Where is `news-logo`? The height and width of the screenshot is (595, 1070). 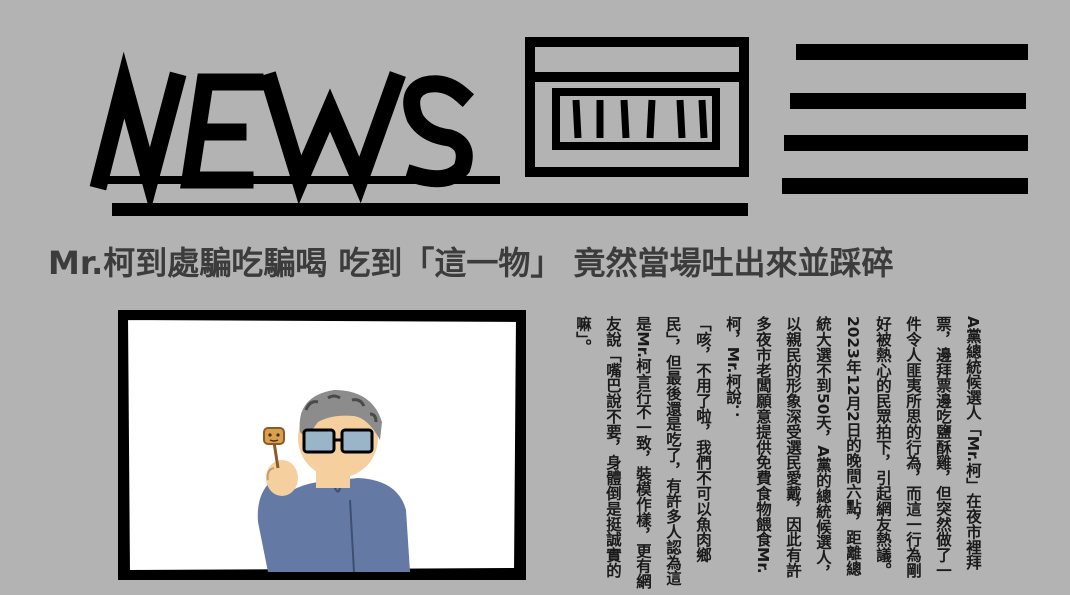
news-logo is located at coordinates (281, 132).